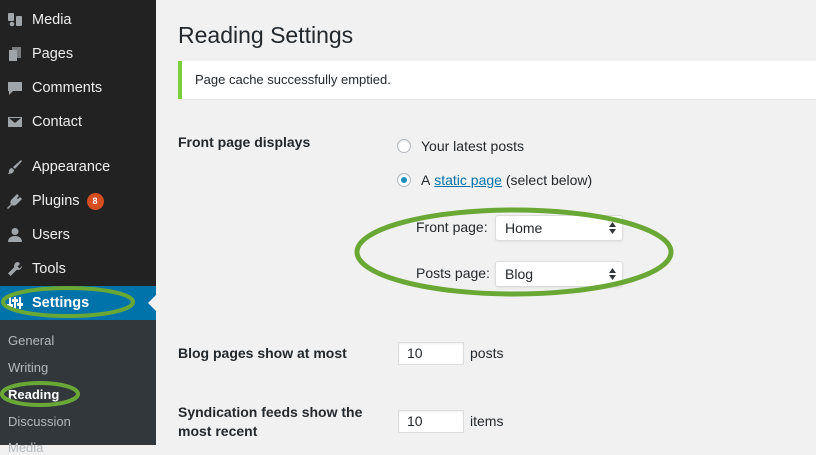 The image size is (816, 455). Describe the element at coordinates (15, 122) in the screenshot. I see `envelope-icon` at that location.